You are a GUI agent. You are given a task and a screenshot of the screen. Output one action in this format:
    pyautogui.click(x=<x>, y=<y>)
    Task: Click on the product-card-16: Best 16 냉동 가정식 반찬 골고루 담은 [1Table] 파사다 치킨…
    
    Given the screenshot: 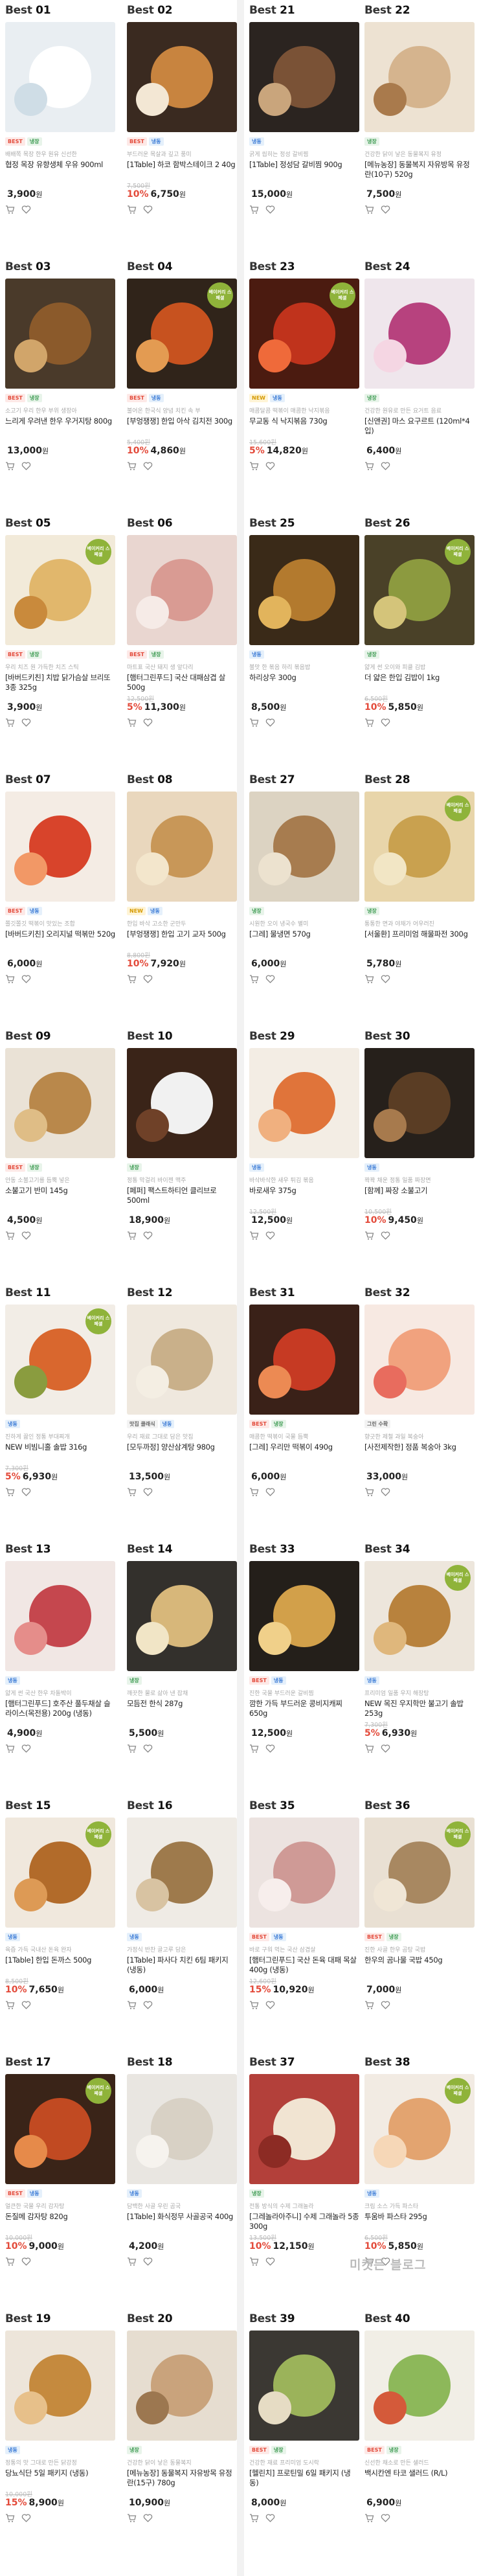 What is the action you would take?
    pyautogui.click(x=182, y=1904)
    